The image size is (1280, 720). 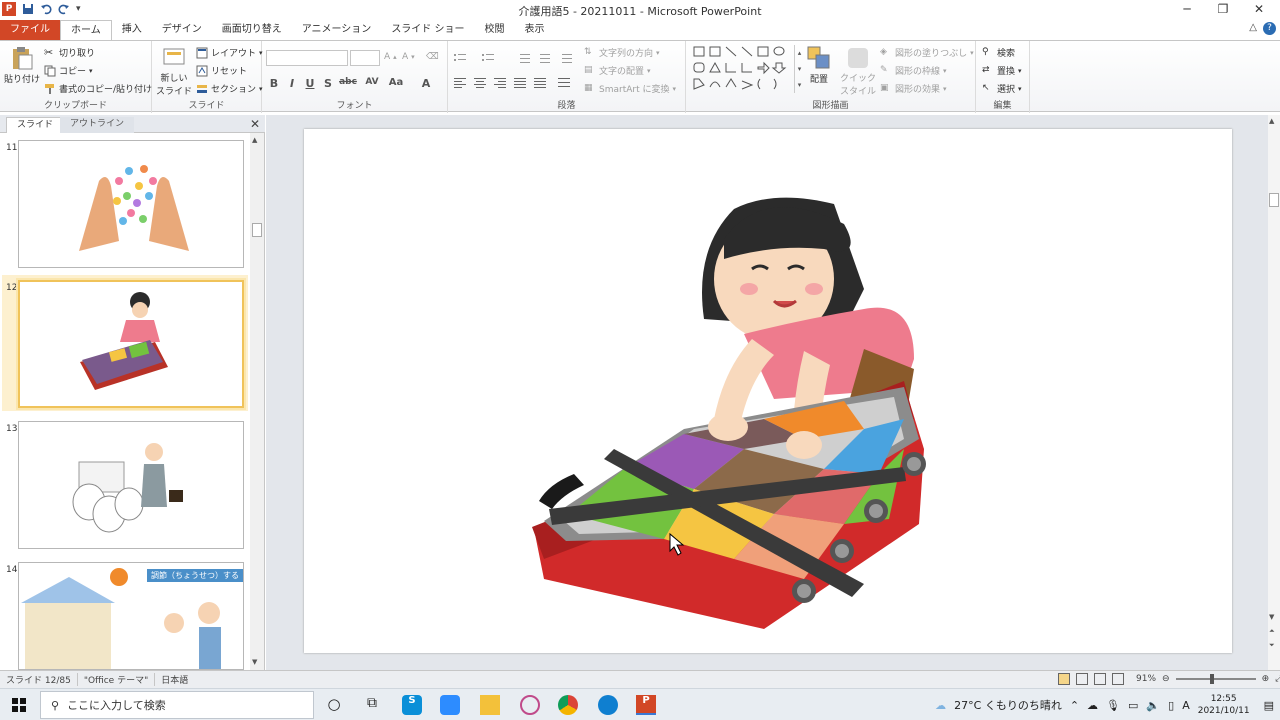 I want to click on slideshow-view-icon, so click(x=1118, y=679).